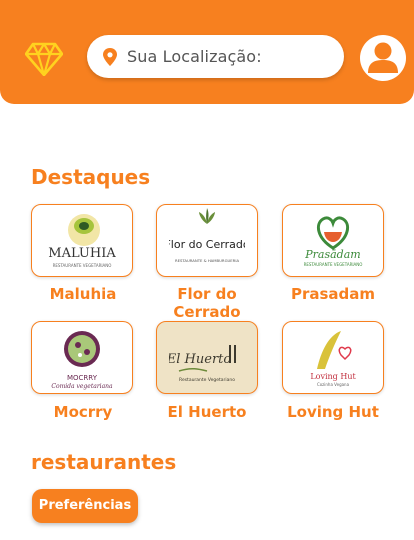 The image size is (414, 540). What do you see at coordinates (333, 376) in the screenshot?
I see `logo-text: Loving Hut` at bounding box center [333, 376].